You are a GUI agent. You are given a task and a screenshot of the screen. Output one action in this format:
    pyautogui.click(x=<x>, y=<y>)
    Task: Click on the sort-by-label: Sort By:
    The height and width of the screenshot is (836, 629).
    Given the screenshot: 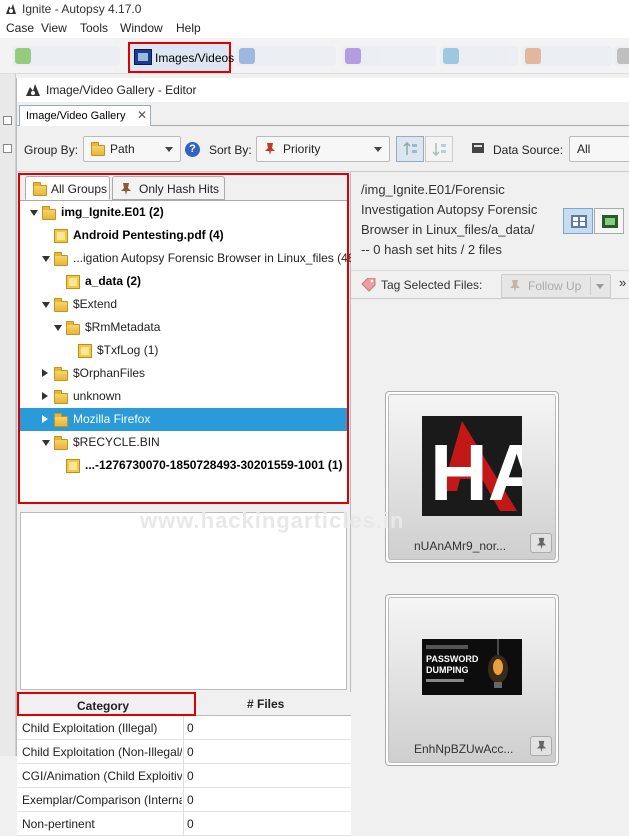 What is the action you would take?
    pyautogui.click(x=230, y=150)
    